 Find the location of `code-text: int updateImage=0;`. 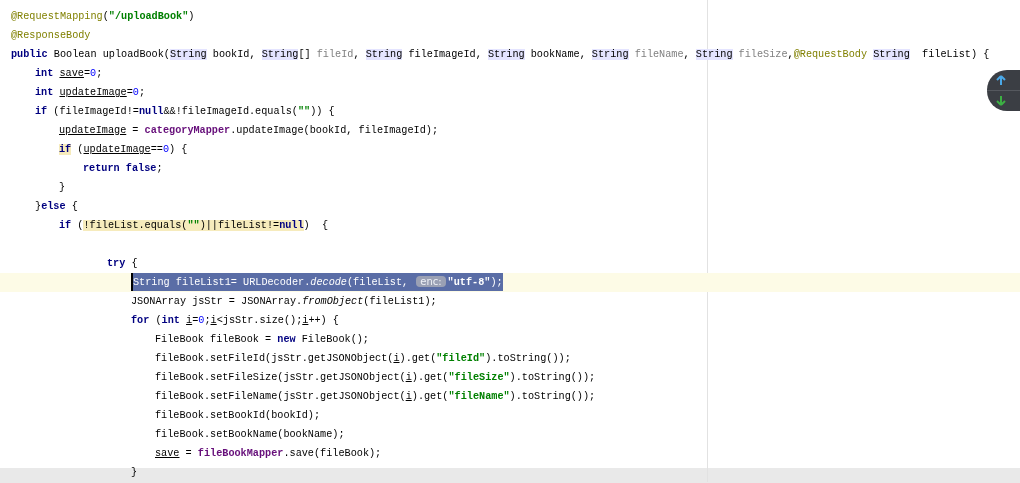

code-text: int updateImage=0; is located at coordinates (90, 92).